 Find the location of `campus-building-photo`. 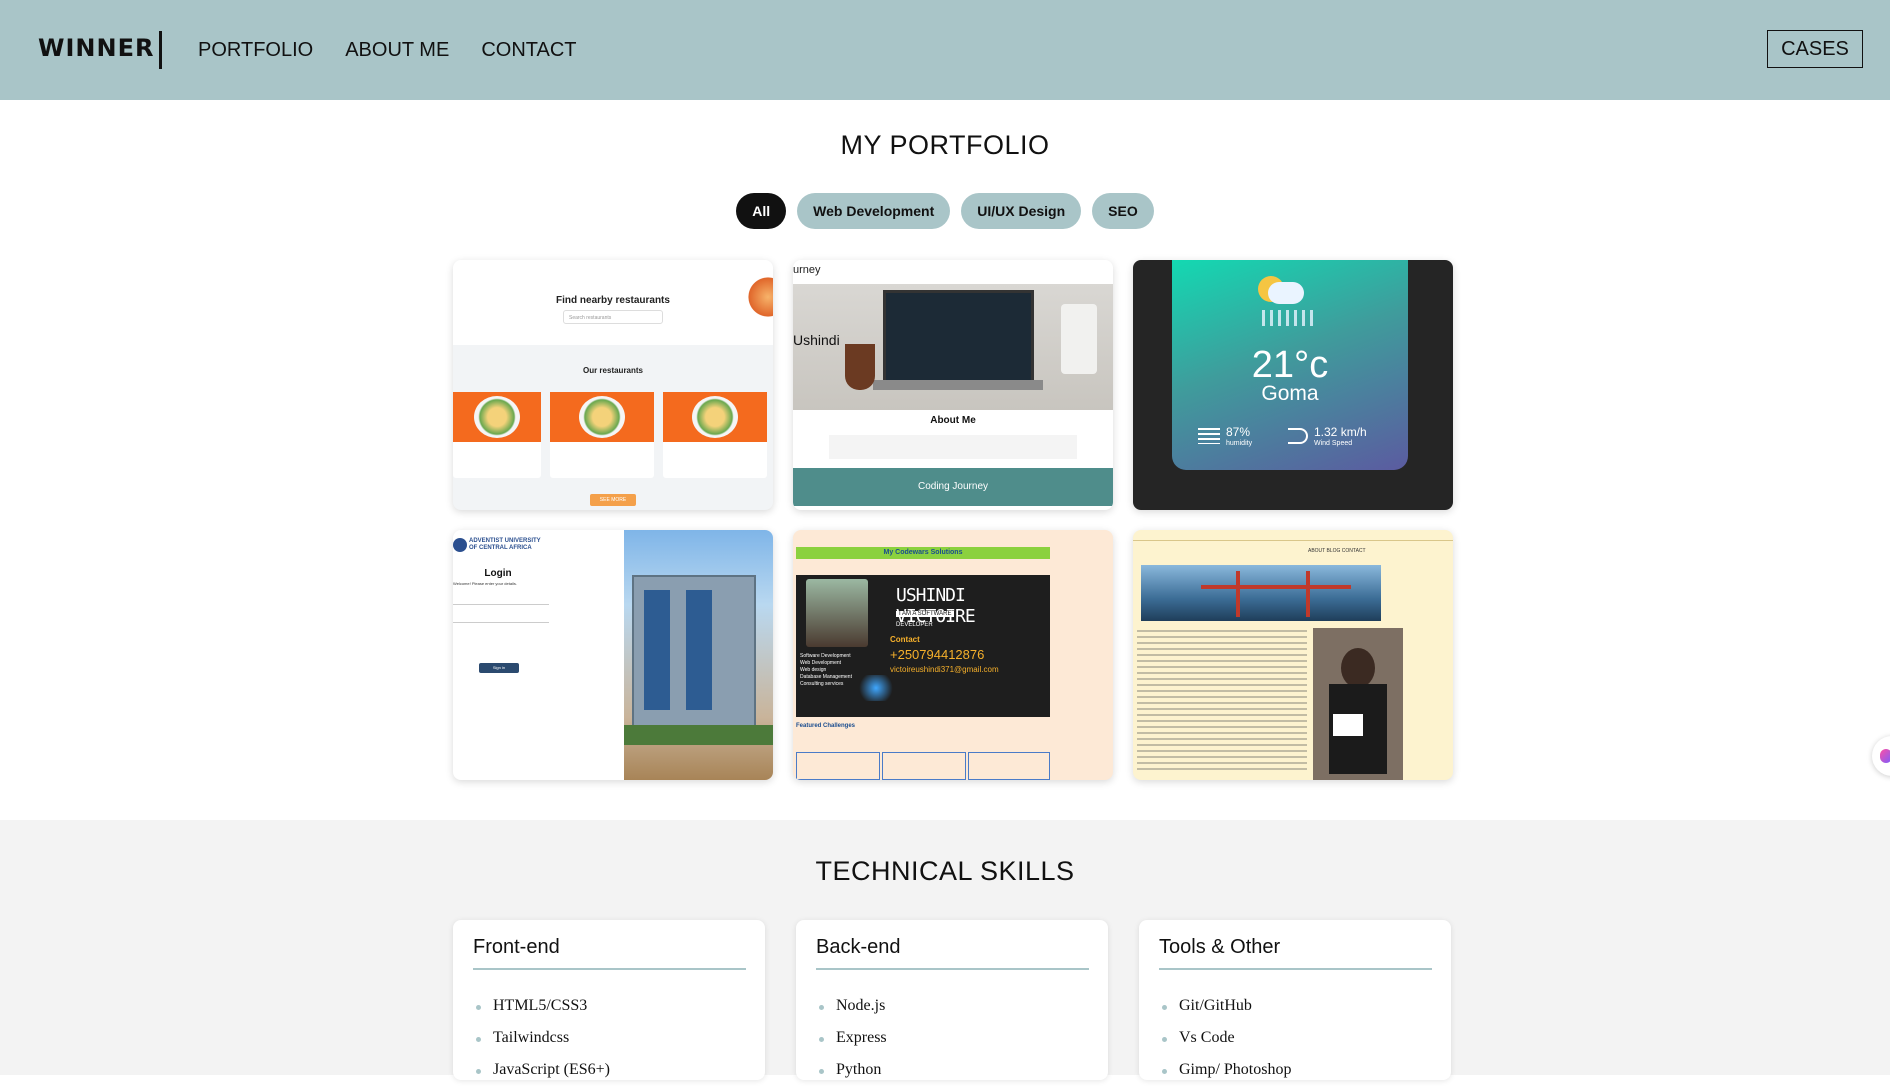

campus-building-photo is located at coordinates (698, 655).